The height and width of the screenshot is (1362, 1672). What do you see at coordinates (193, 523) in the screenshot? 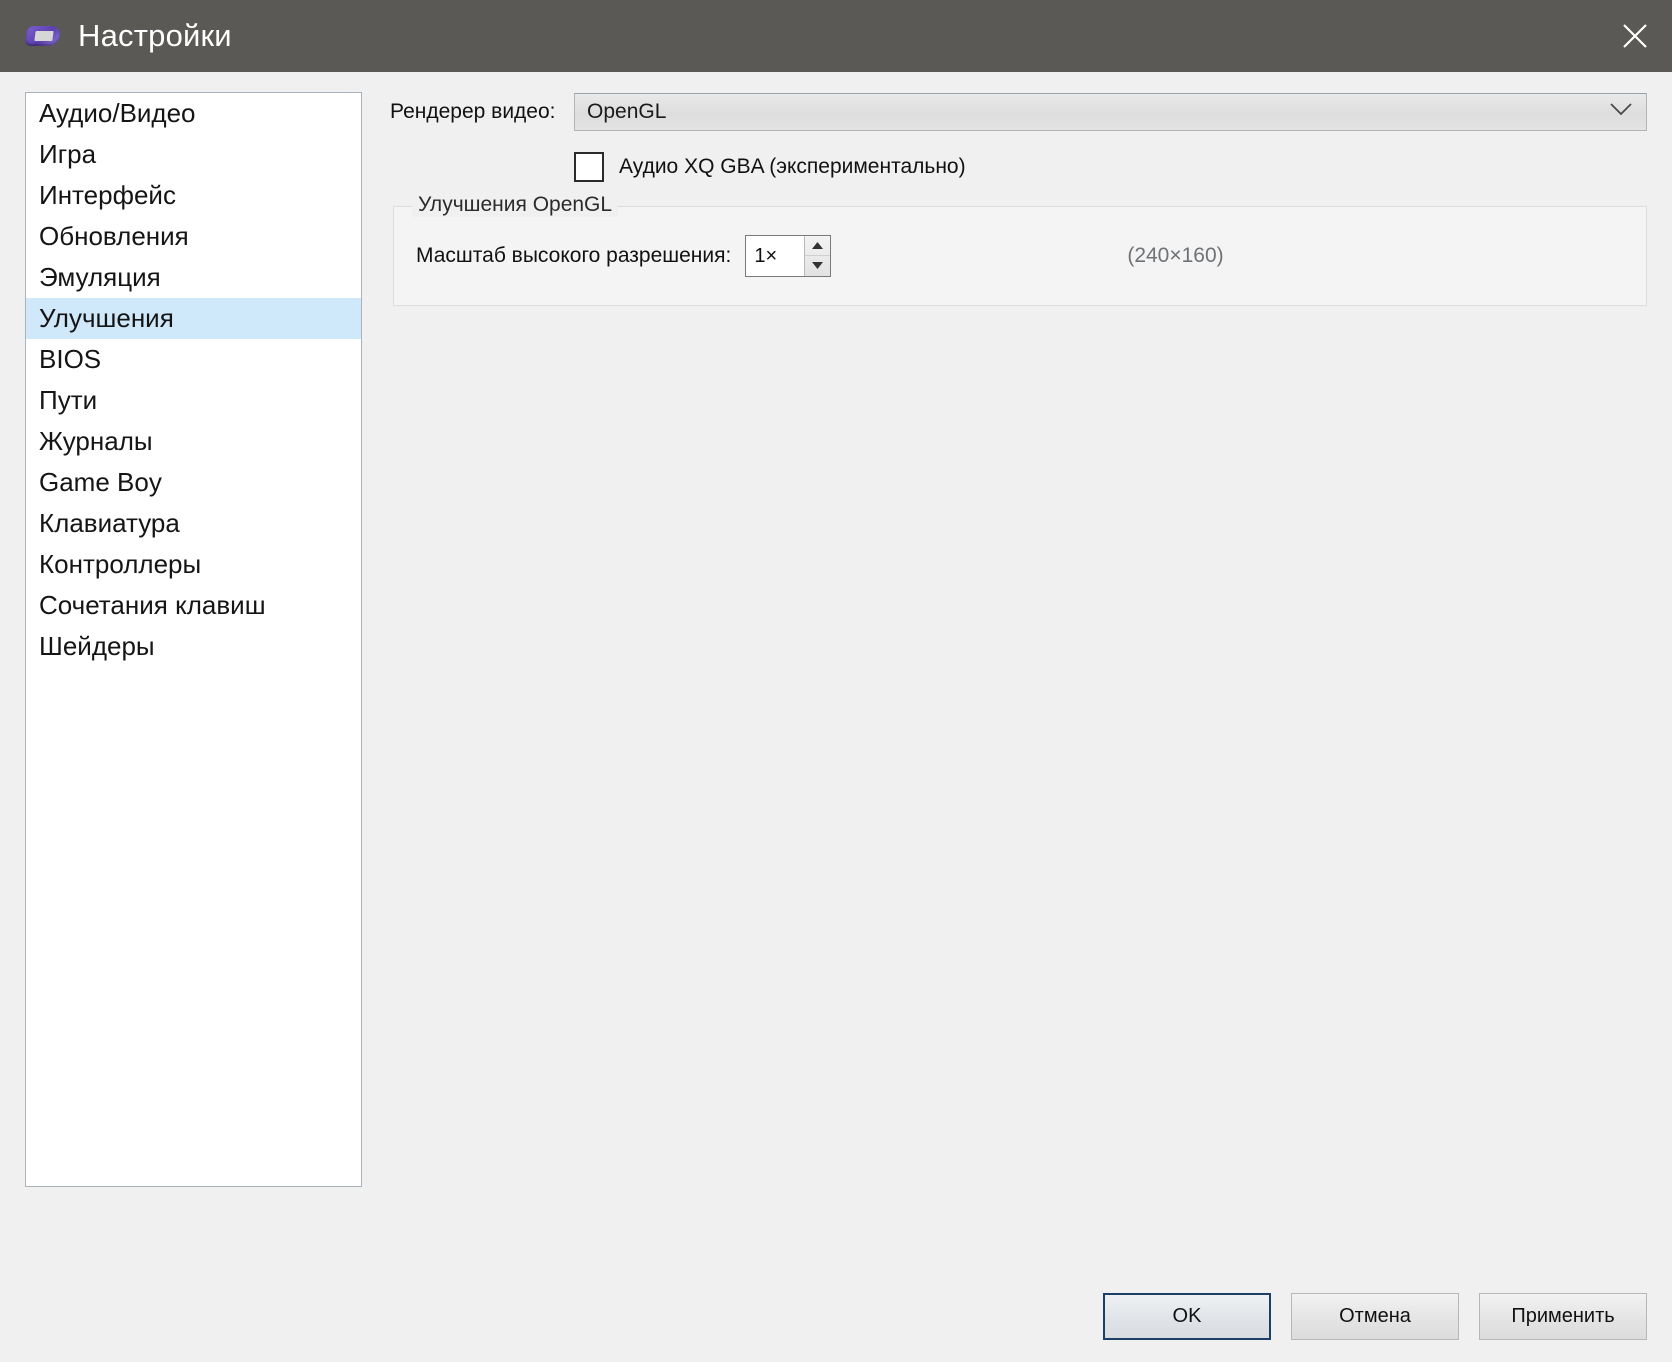
I see `sidebar-item-keyboard: Клавиатура` at bounding box center [193, 523].